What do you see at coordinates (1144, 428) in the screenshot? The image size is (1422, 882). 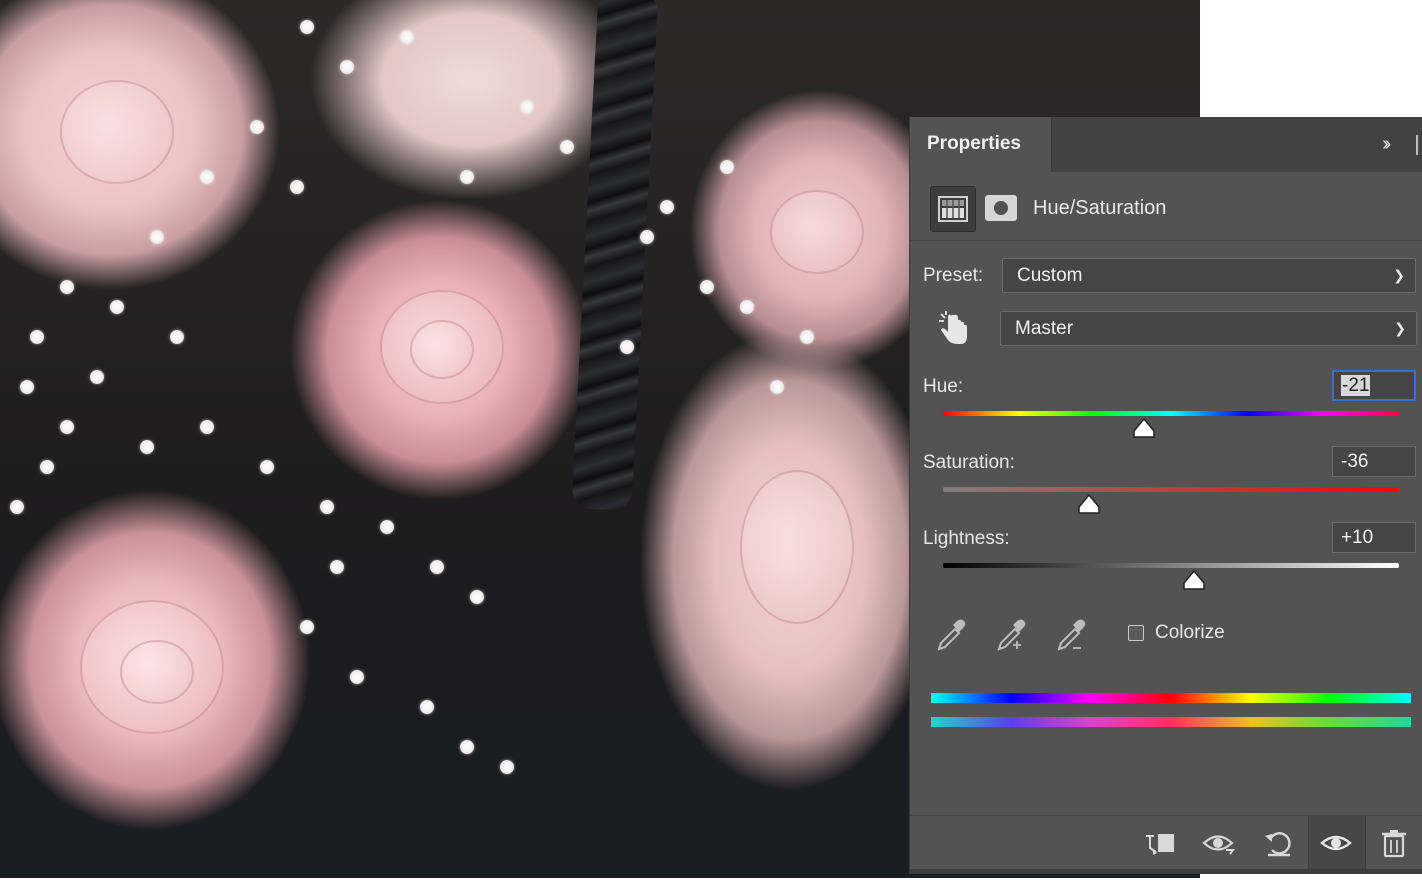 I see `hue-slider-thumb` at bounding box center [1144, 428].